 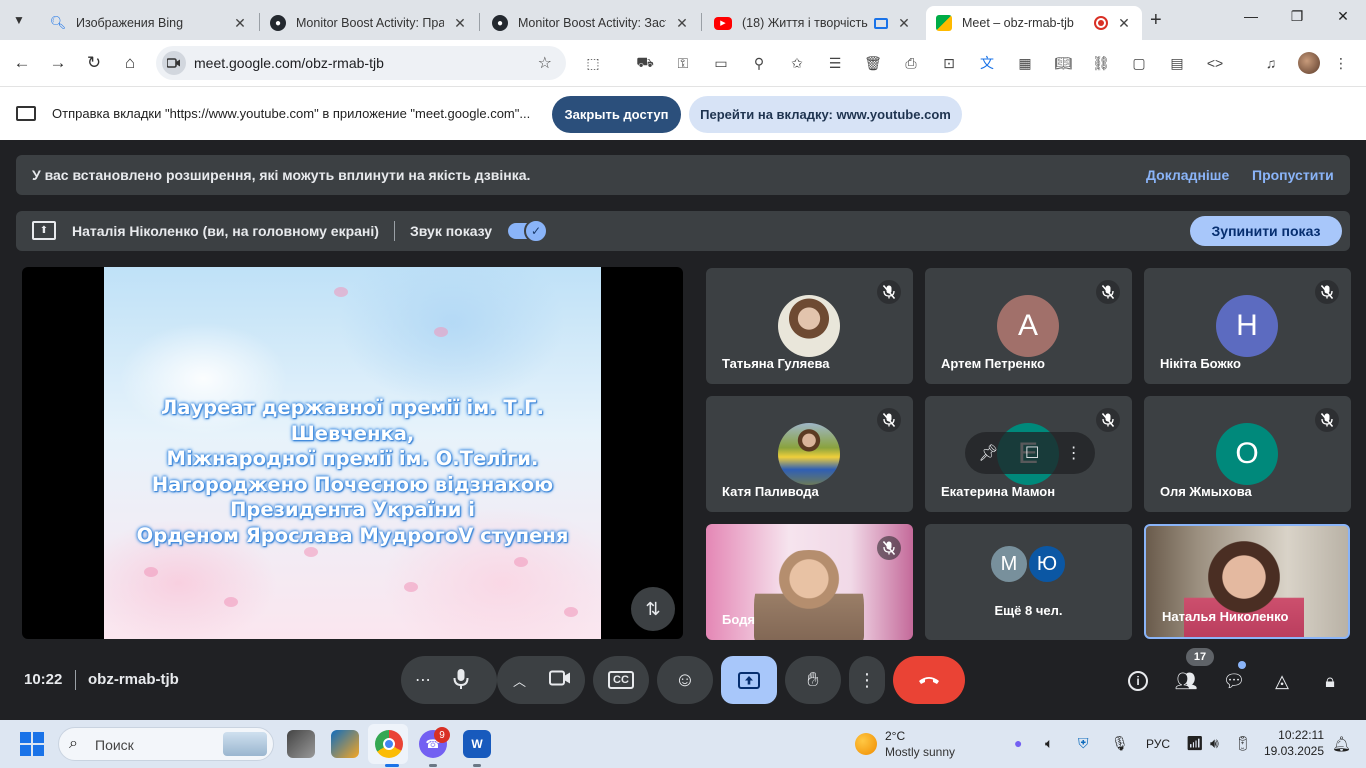 What do you see at coordinates (1292, 751) in the screenshot?
I see `clock-date: 19.03.2025` at bounding box center [1292, 751].